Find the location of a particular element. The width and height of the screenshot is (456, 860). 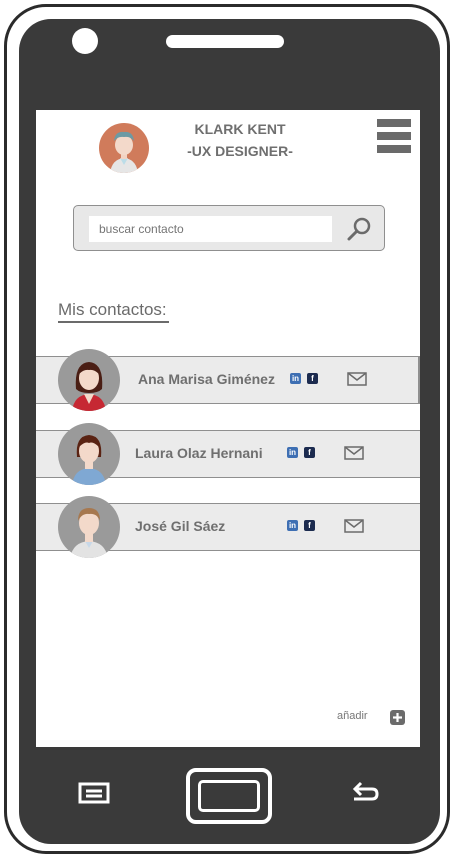

plus-icon is located at coordinates (397, 717).